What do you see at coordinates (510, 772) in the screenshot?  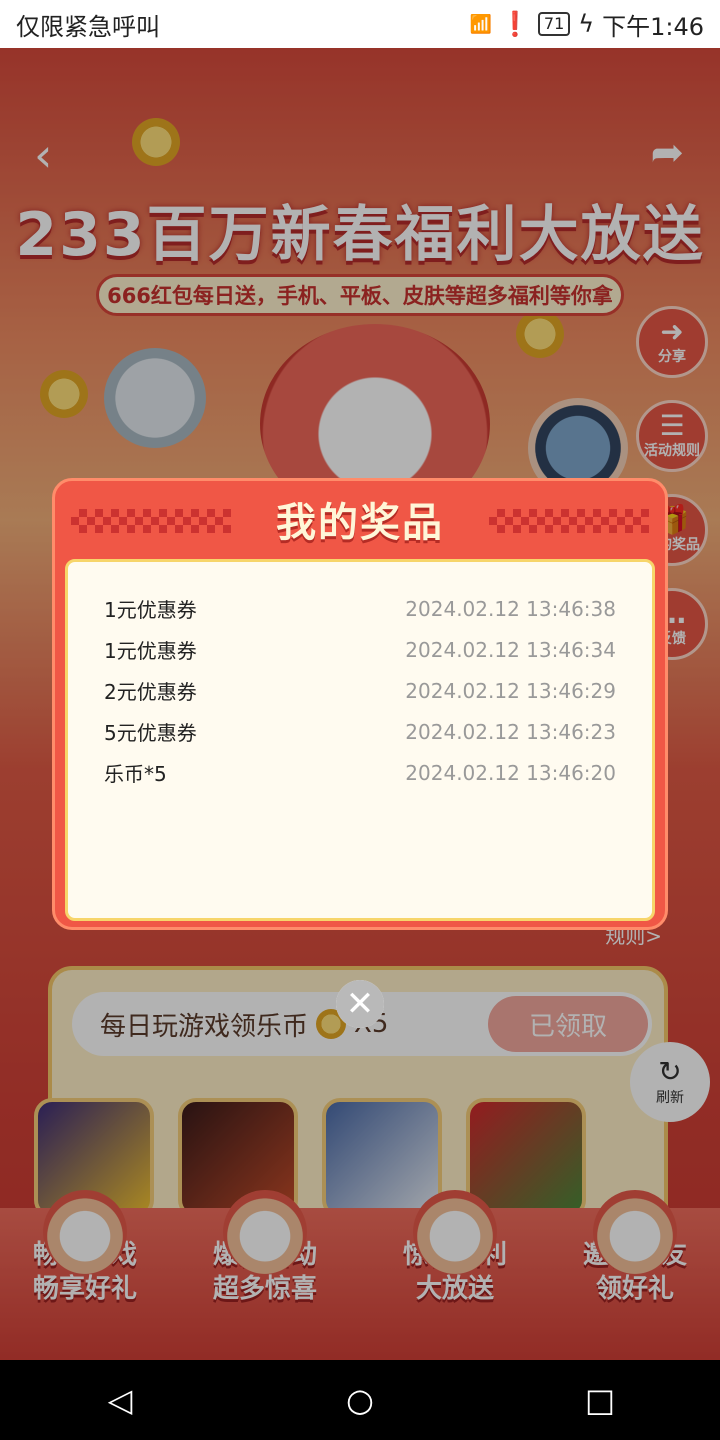 I see `prize-time: 2024.02.12 13:46:20` at bounding box center [510, 772].